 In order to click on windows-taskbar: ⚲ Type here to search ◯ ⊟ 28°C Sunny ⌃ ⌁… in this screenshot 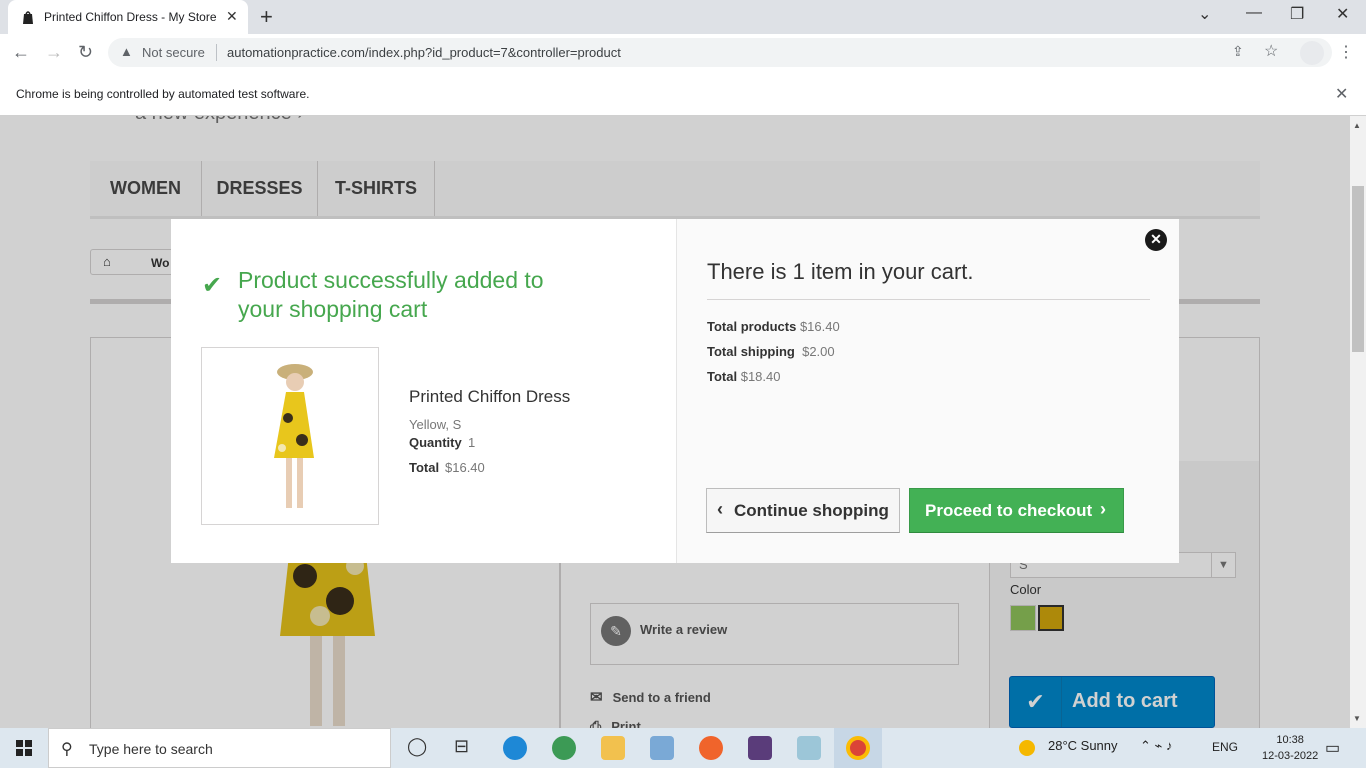, I will do `click(683, 748)`.